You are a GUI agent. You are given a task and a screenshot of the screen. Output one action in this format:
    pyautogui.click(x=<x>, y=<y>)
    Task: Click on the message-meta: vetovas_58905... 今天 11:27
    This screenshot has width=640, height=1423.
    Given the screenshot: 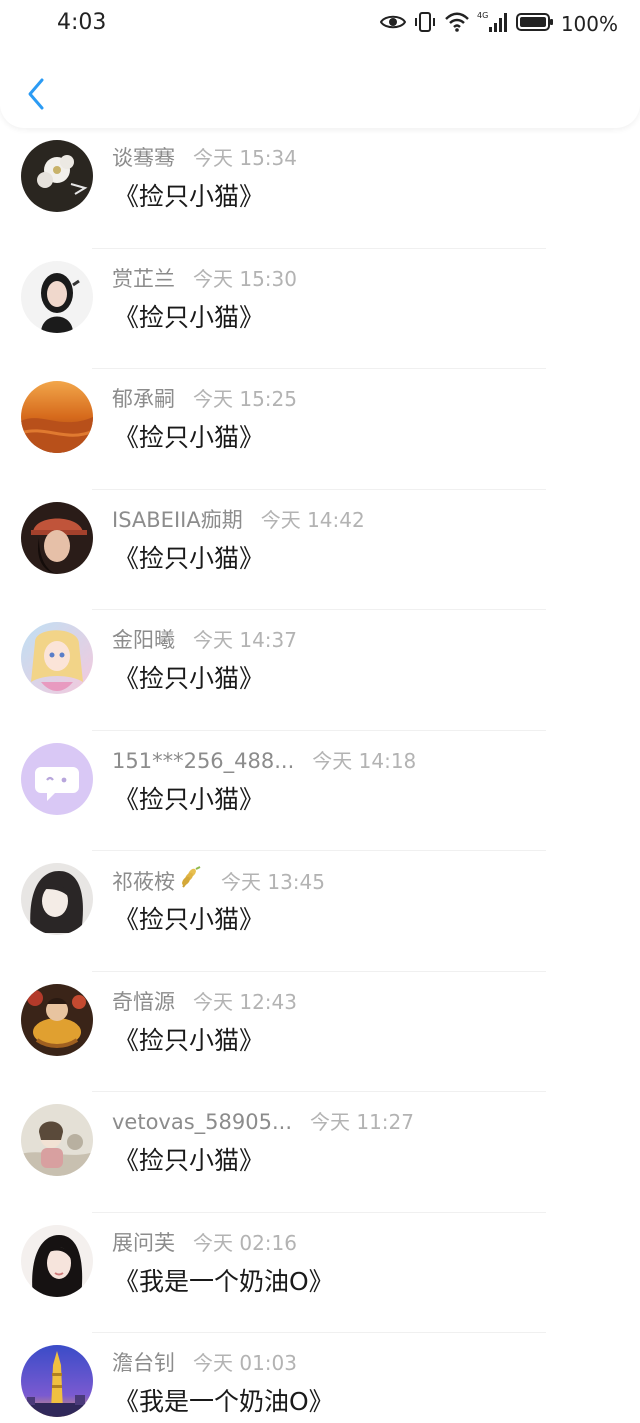 What is the action you would take?
    pyautogui.click(x=263, y=1120)
    